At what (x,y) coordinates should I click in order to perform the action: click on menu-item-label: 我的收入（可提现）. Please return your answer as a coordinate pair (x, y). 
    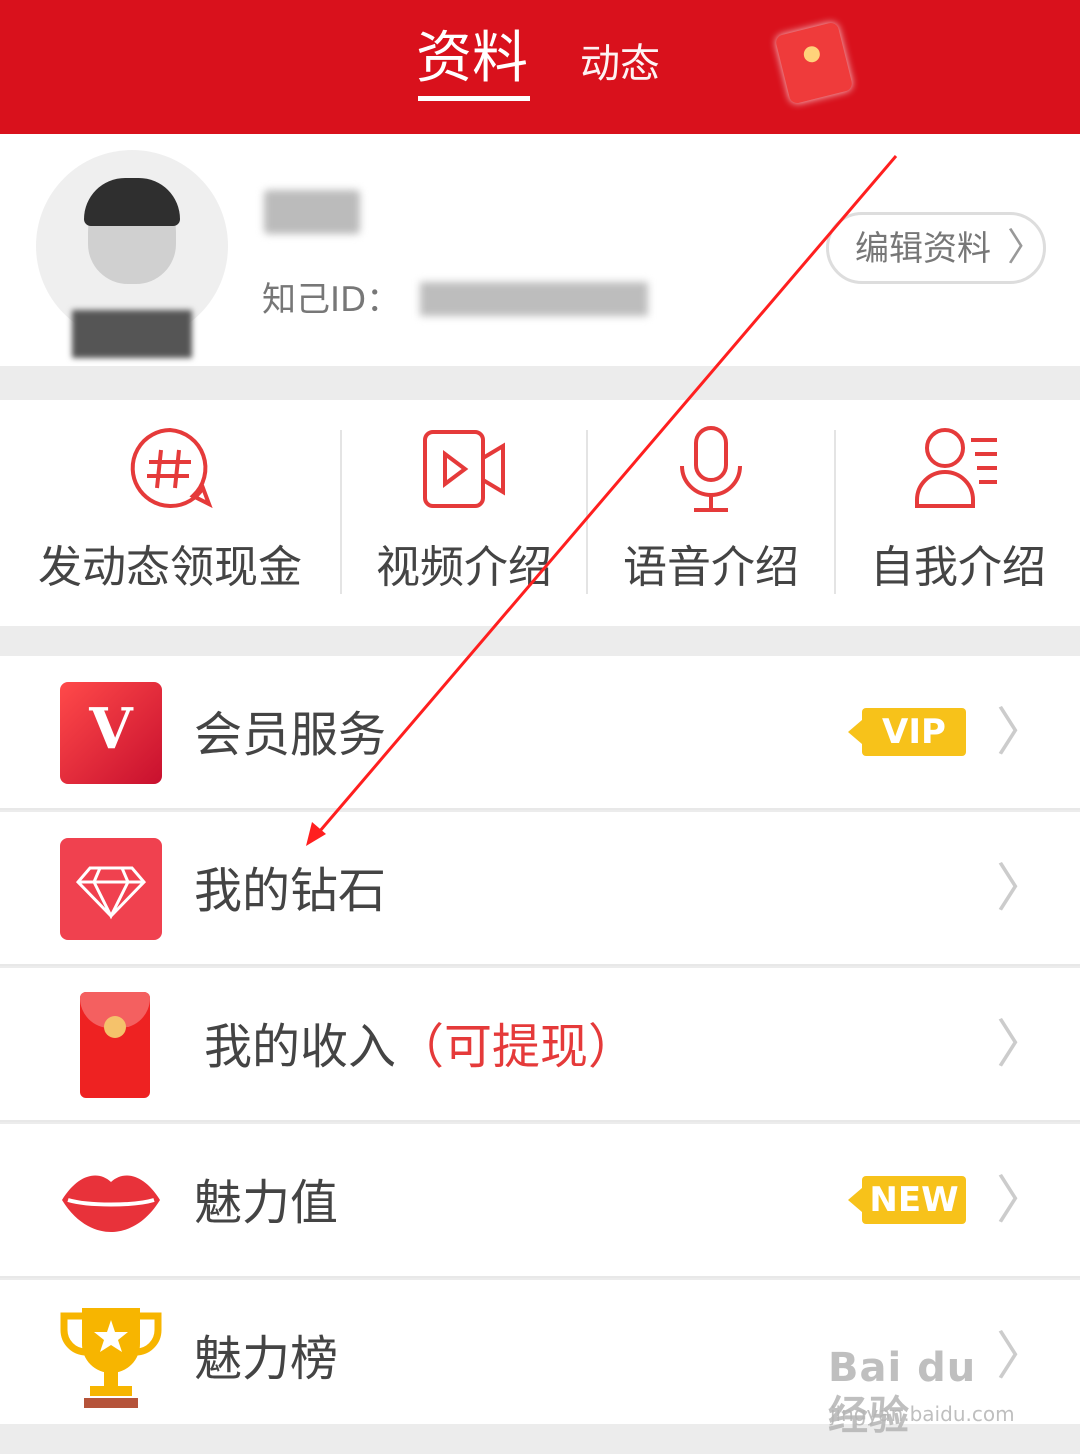
    Looking at the image, I should click on (420, 1047).